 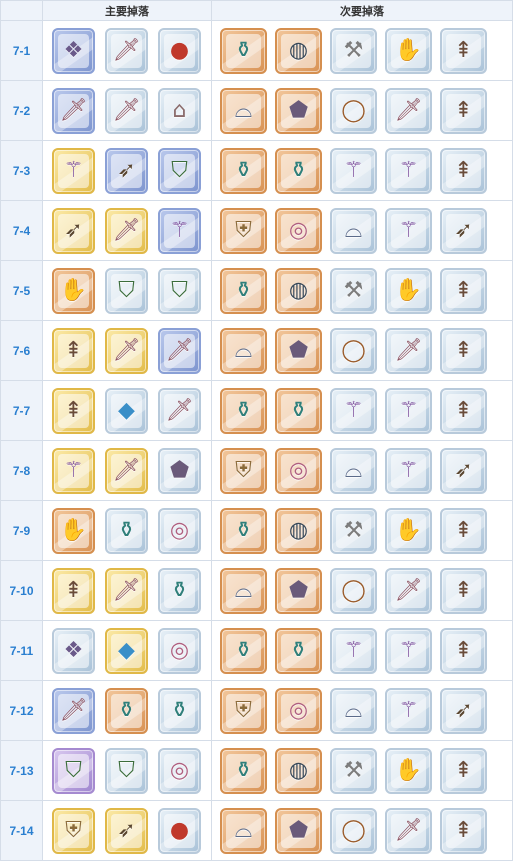 What do you see at coordinates (179, 50) in the screenshot?
I see `orb-item: ●` at bounding box center [179, 50].